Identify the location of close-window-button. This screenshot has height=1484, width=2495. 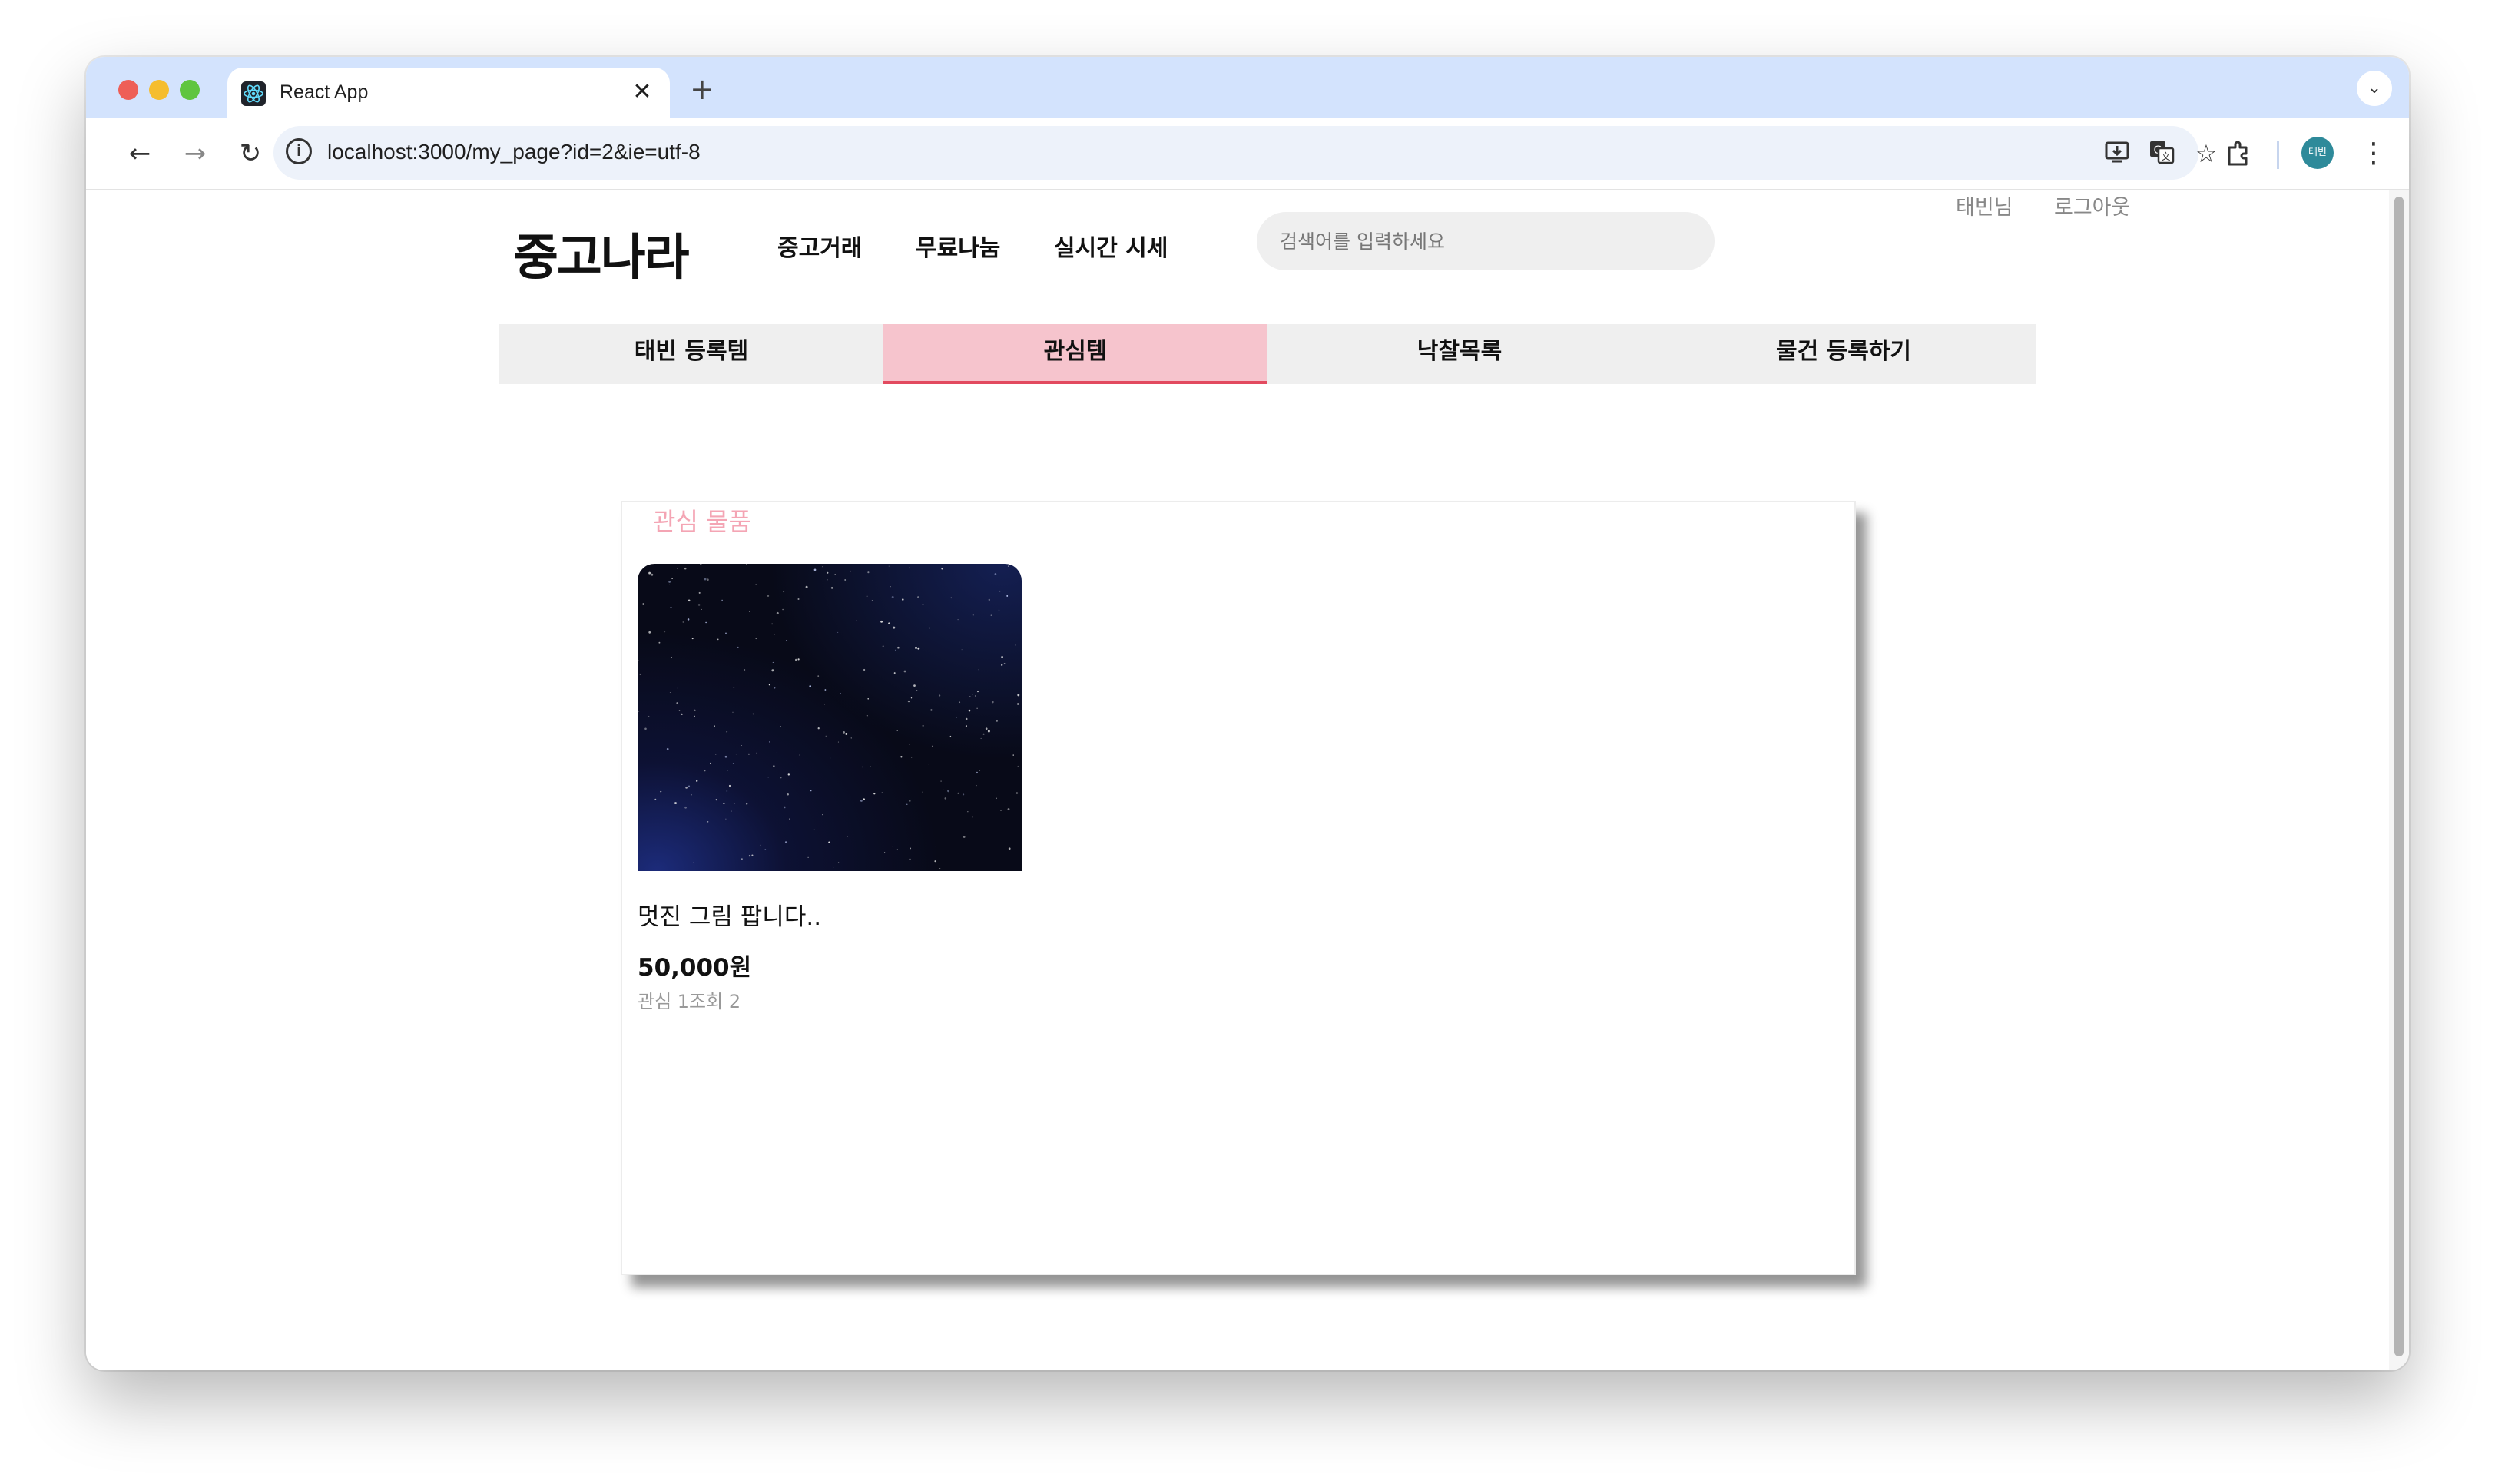
(128, 90).